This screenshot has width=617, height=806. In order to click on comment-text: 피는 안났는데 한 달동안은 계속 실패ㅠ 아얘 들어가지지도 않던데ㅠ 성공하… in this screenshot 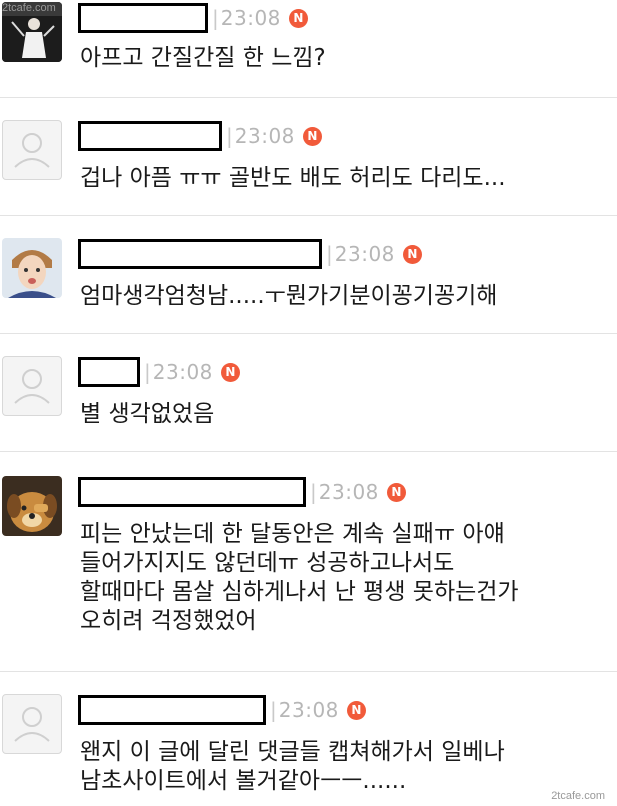, I will do `click(299, 577)`.